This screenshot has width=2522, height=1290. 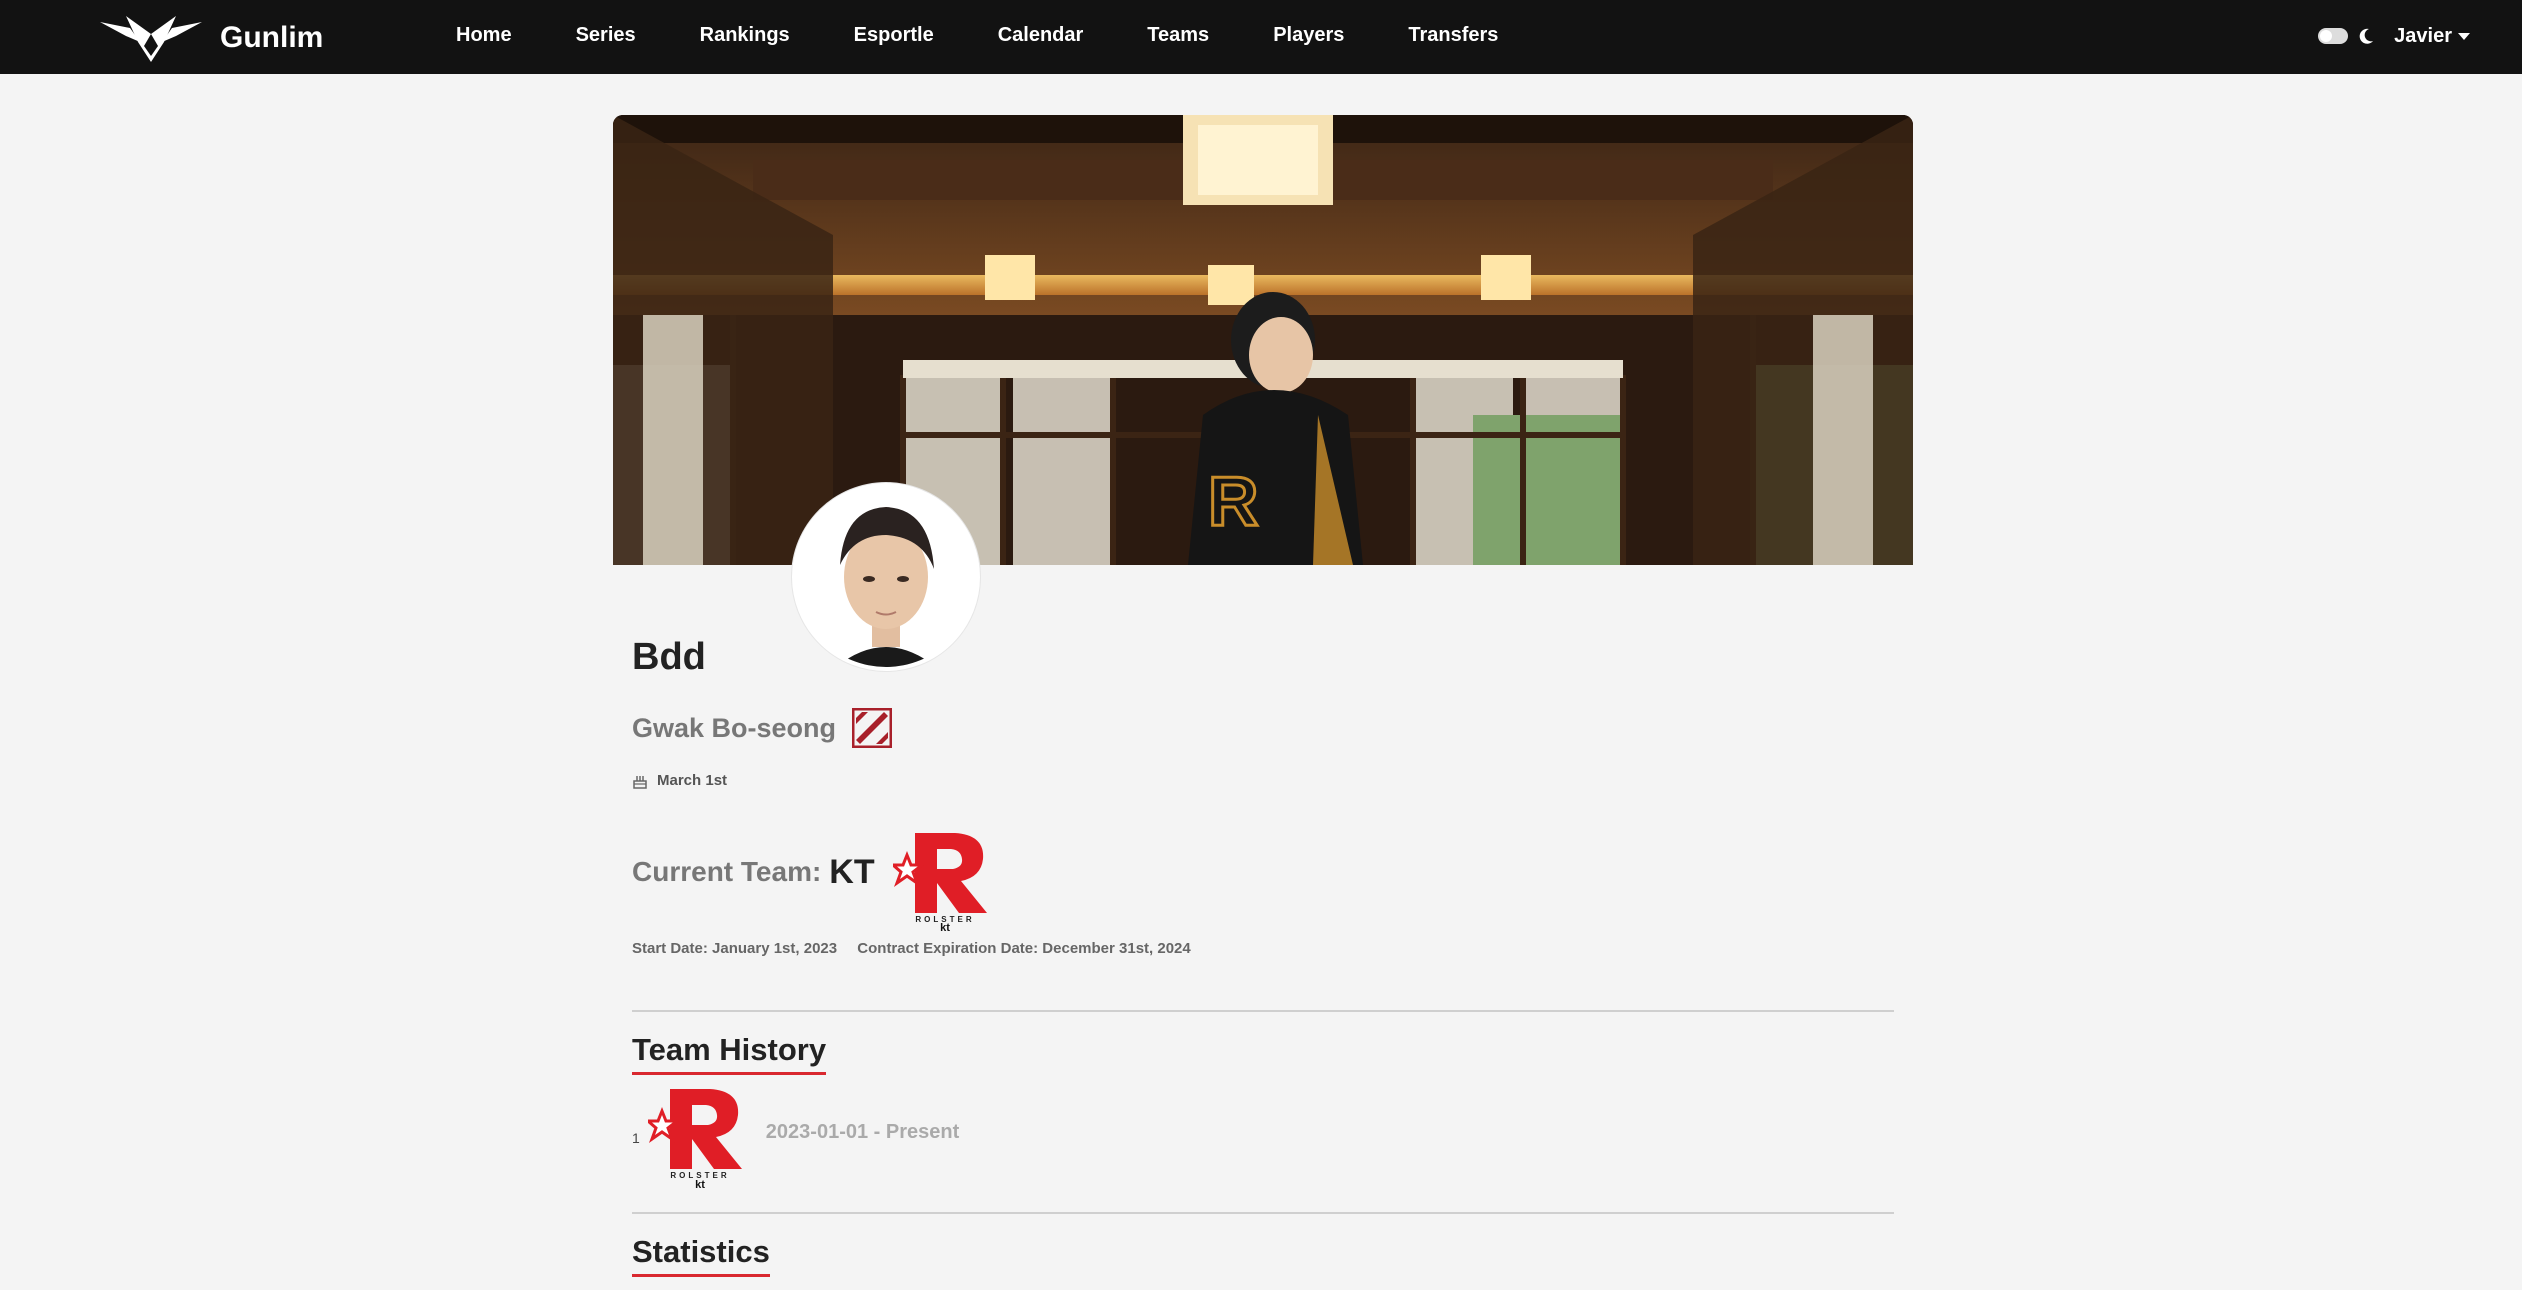 I want to click on cake-icon, so click(x=640, y=782).